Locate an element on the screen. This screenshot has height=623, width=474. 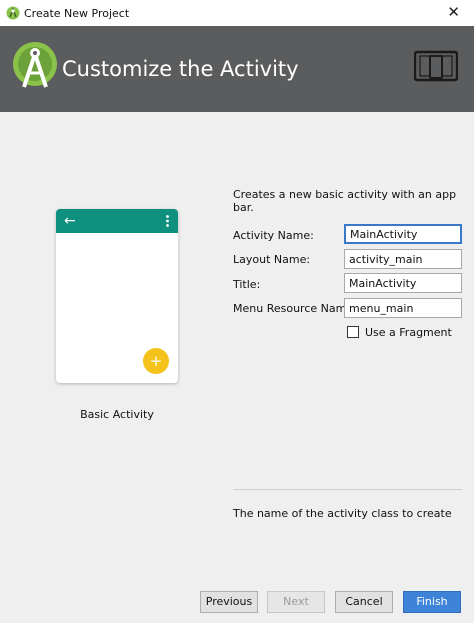
device-form-factor-icon is located at coordinates (436, 66).